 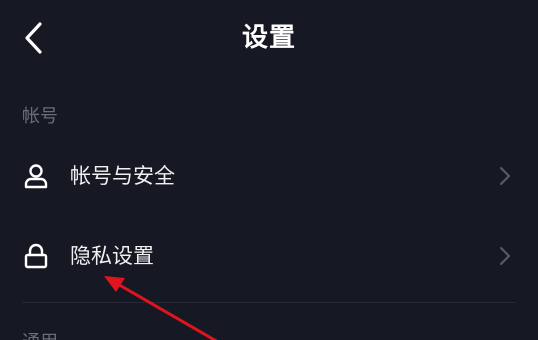 I want to click on page-title: 设置, so click(x=268, y=38).